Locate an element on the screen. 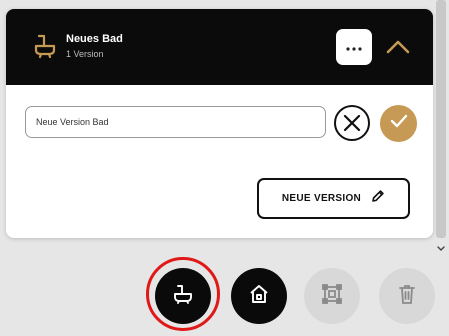 The image size is (449, 336). collapse-button is located at coordinates (398, 47).